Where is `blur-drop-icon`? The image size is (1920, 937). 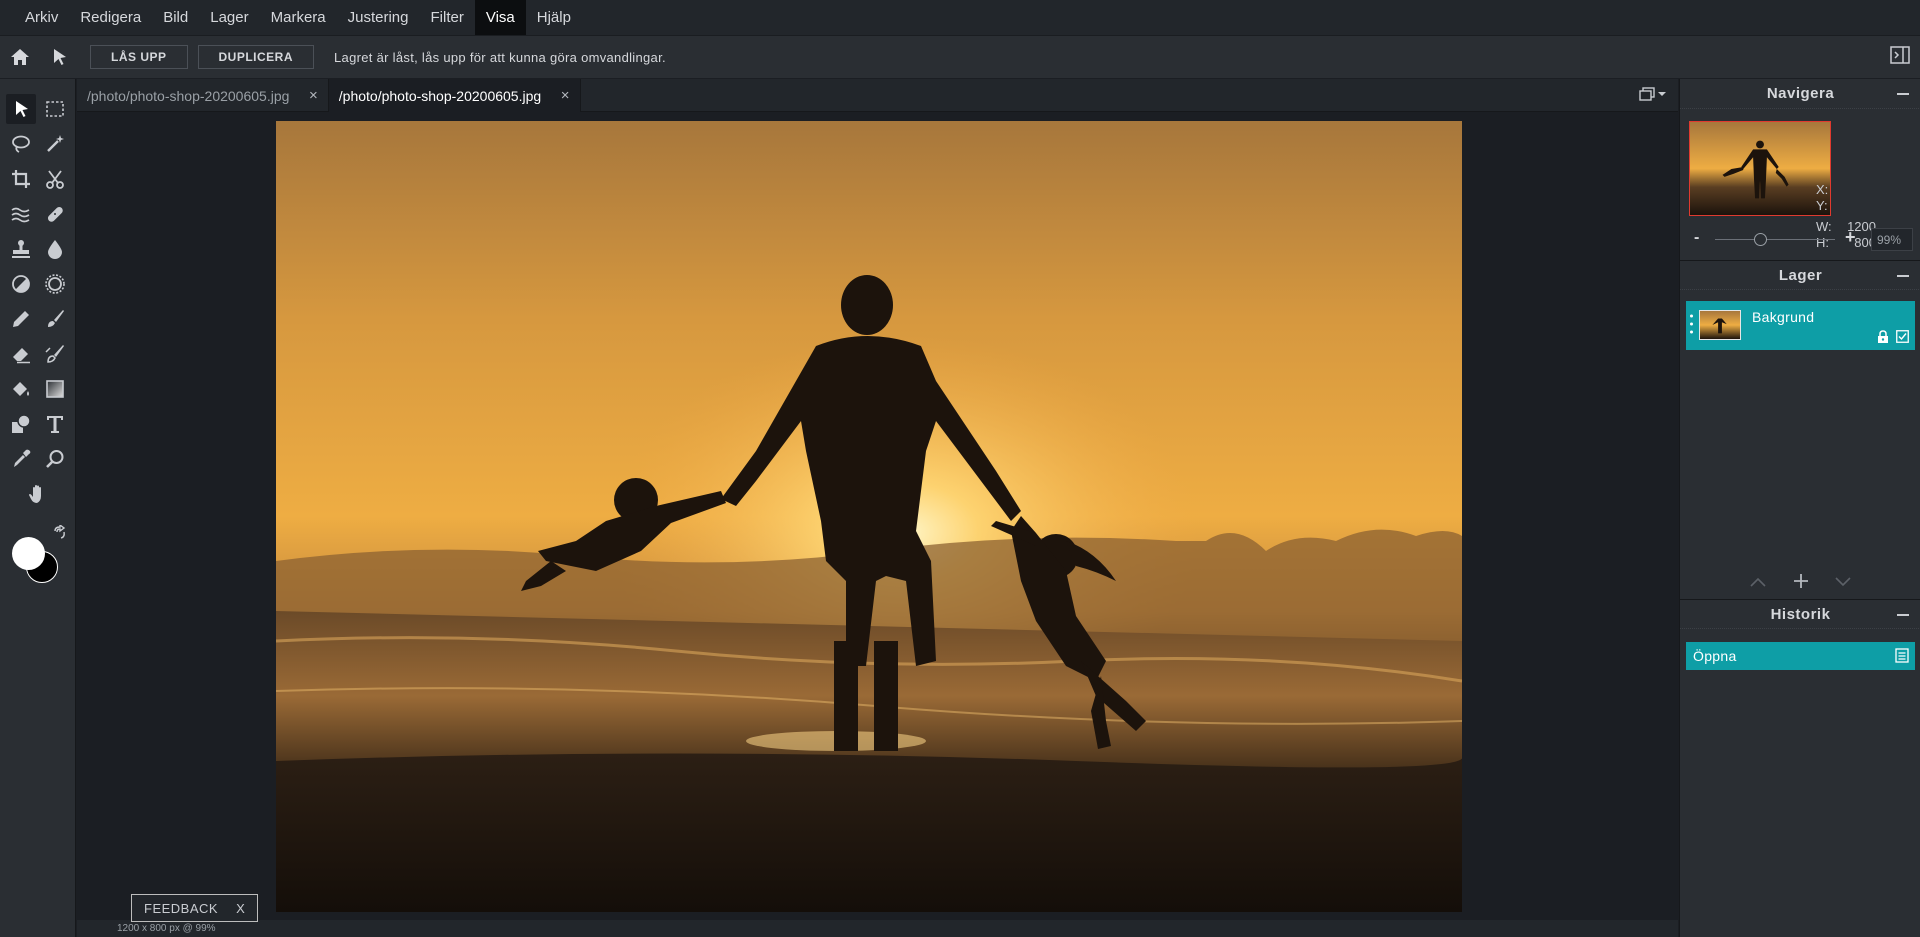
blur-drop-icon is located at coordinates (55, 249).